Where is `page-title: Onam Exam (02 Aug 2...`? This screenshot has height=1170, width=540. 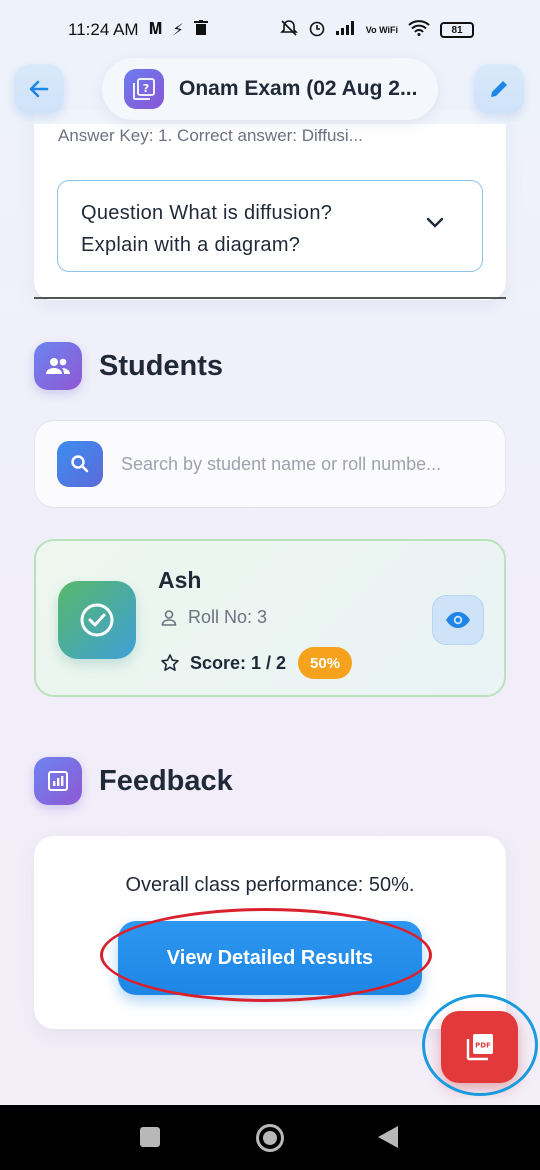 page-title: Onam Exam (02 Aug 2... is located at coordinates (298, 88).